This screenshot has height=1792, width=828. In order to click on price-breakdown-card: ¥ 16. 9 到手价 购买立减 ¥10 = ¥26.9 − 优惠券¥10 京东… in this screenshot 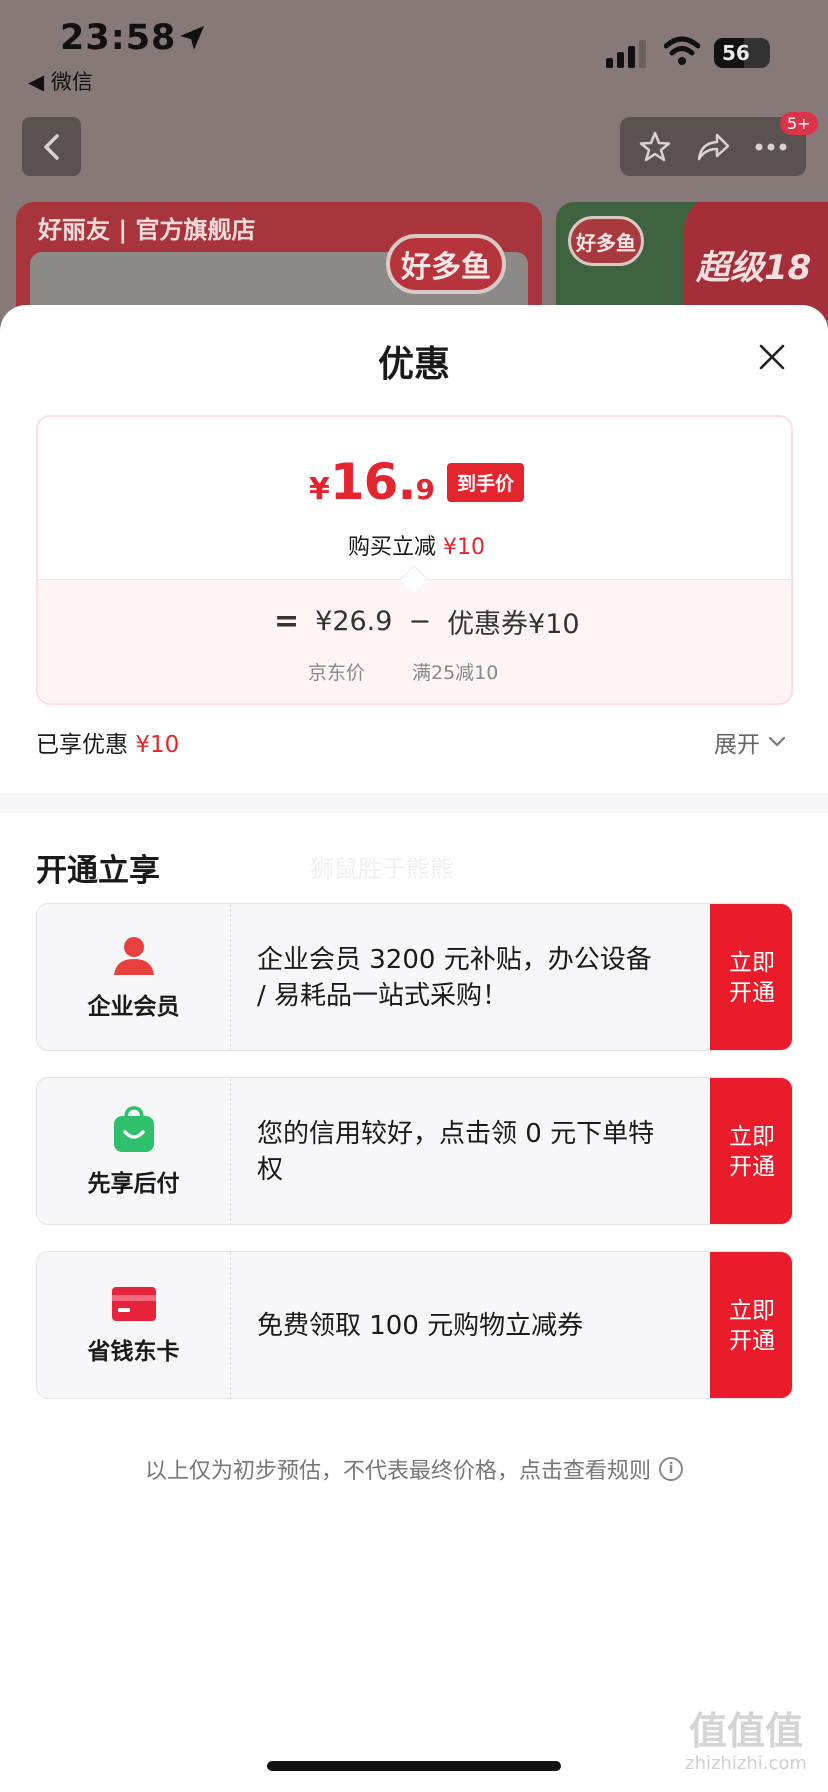, I will do `click(414, 560)`.